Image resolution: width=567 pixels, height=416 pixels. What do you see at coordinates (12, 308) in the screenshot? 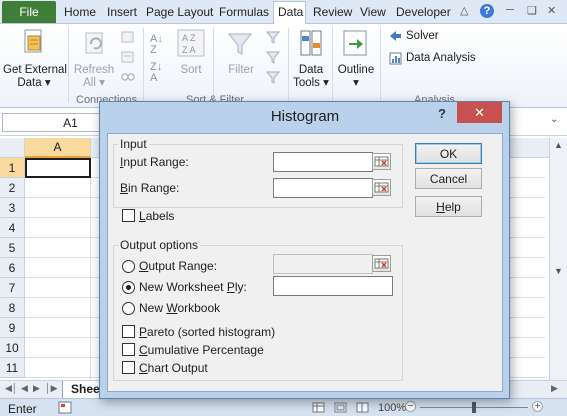
I see `row-header: 8` at bounding box center [12, 308].